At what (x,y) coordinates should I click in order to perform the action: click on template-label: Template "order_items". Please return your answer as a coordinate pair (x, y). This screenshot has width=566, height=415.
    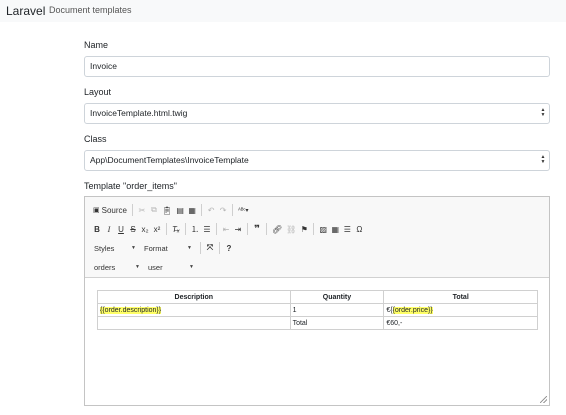
    Looking at the image, I should click on (130, 186).